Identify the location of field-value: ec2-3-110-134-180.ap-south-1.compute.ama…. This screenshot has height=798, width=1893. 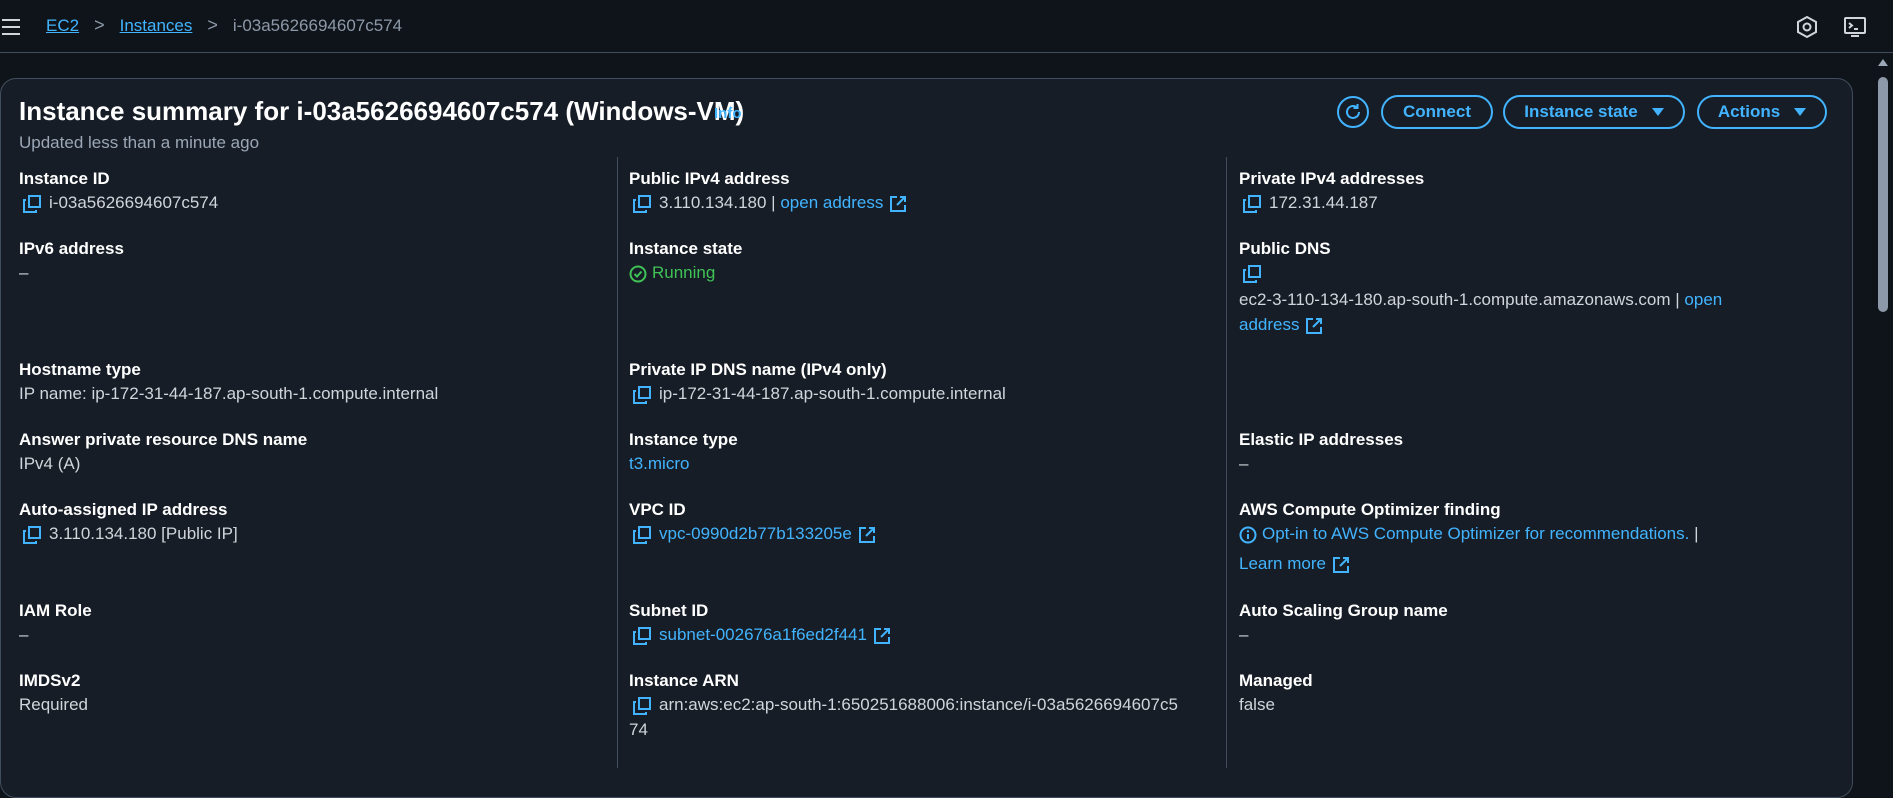
(1459, 299).